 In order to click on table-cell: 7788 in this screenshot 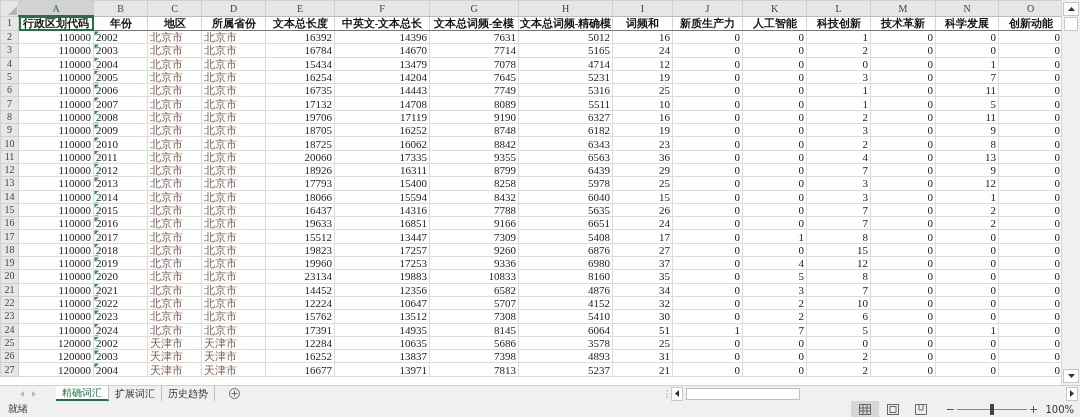, I will do `click(474, 210)`.